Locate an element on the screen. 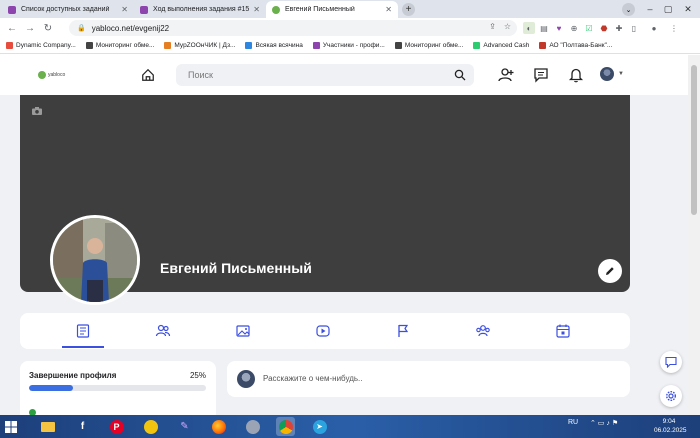 The width and height of the screenshot is (700, 438). pencil-icon is located at coordinates (610, 271).